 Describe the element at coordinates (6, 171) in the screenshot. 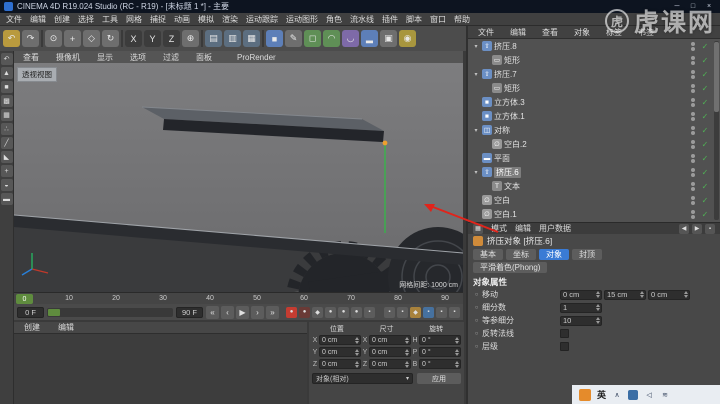

I see `enable-axis-icon: +` at that location.